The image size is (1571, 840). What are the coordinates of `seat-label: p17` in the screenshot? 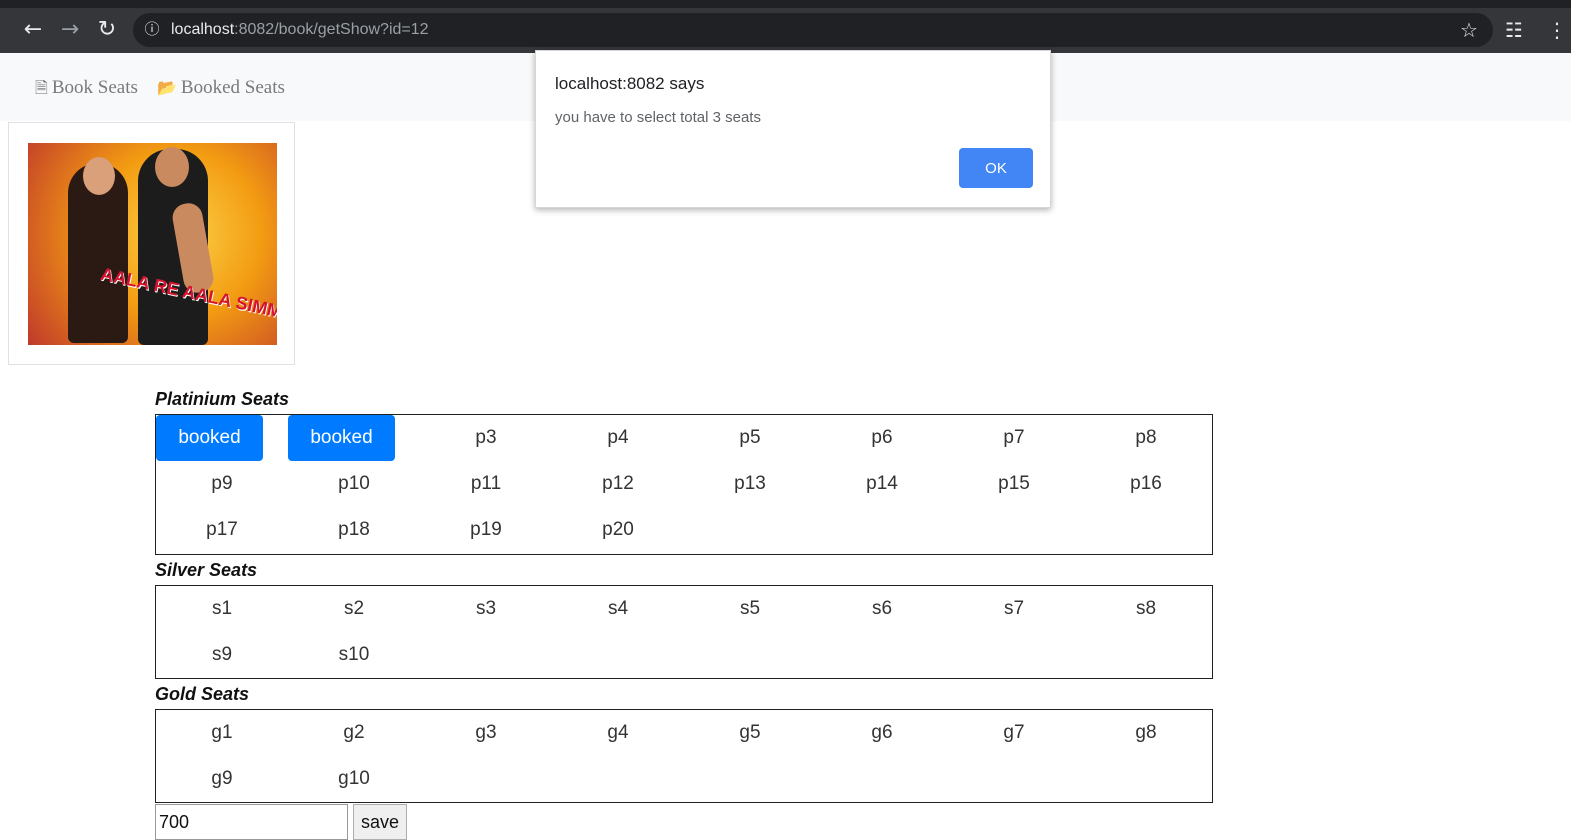 It's located at (222, 529).